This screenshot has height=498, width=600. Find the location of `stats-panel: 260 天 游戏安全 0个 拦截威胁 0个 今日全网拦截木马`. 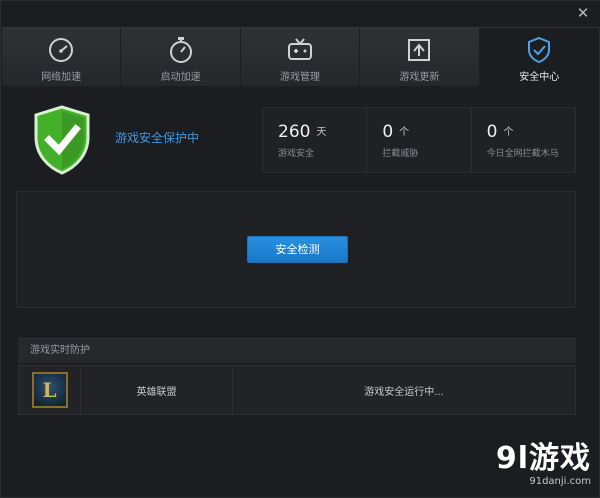

stats-panel: 260 天 游戏安全 0个 拦截威胁 0个 今日全网拦截木马 is located at coordinates (419, 140).